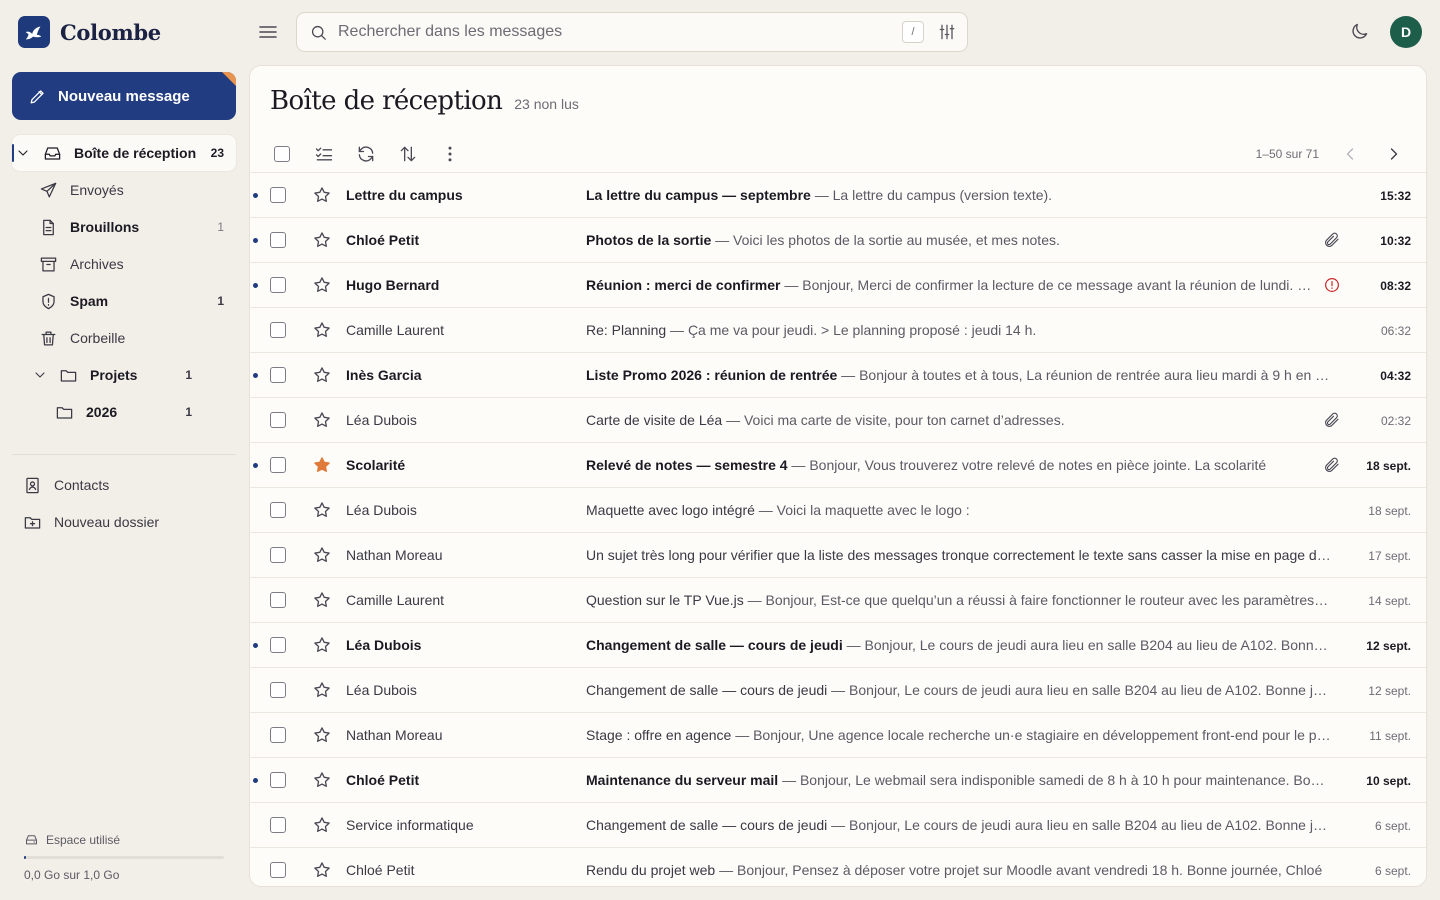  What do you see at coordinates (124, 485) in the screenshot?
I see `sidebar-item-contacts: Contacts` at bounding box center [124, 485].